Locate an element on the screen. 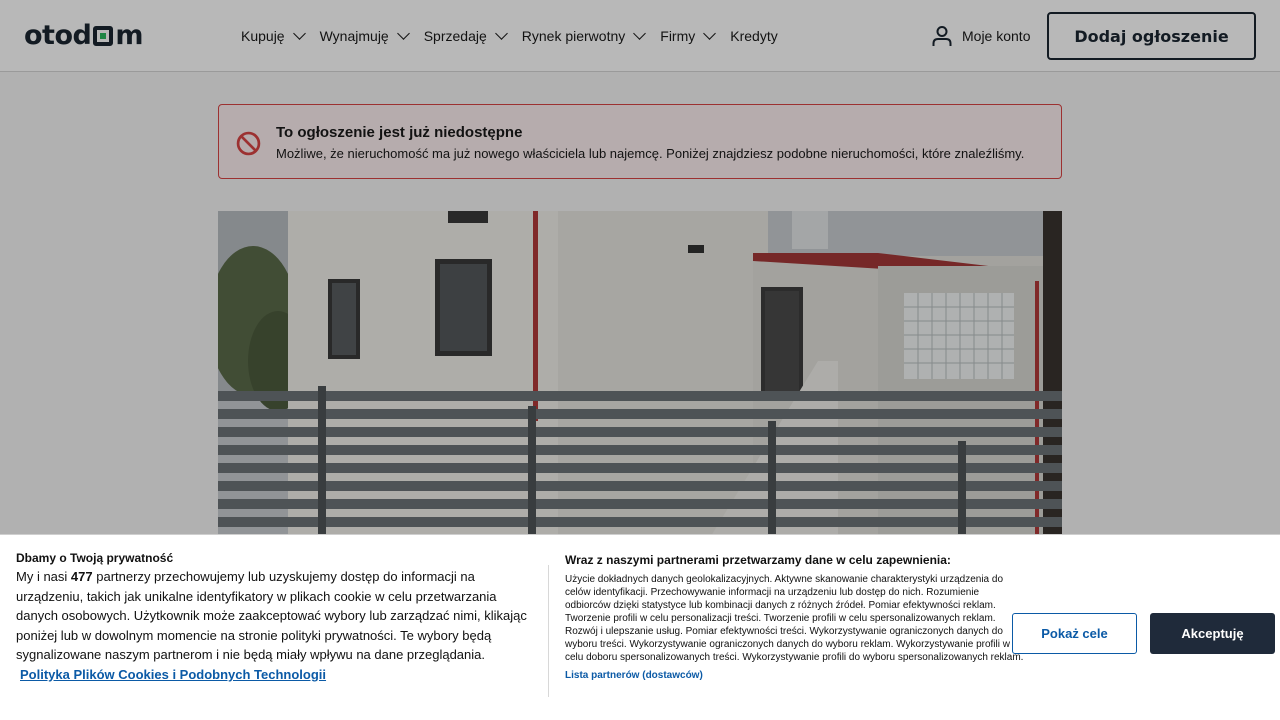 This screenshot has width=1280, height=720. partners-list-link: Lista partnerów (dostawców) is located at coordinates (795, 675).